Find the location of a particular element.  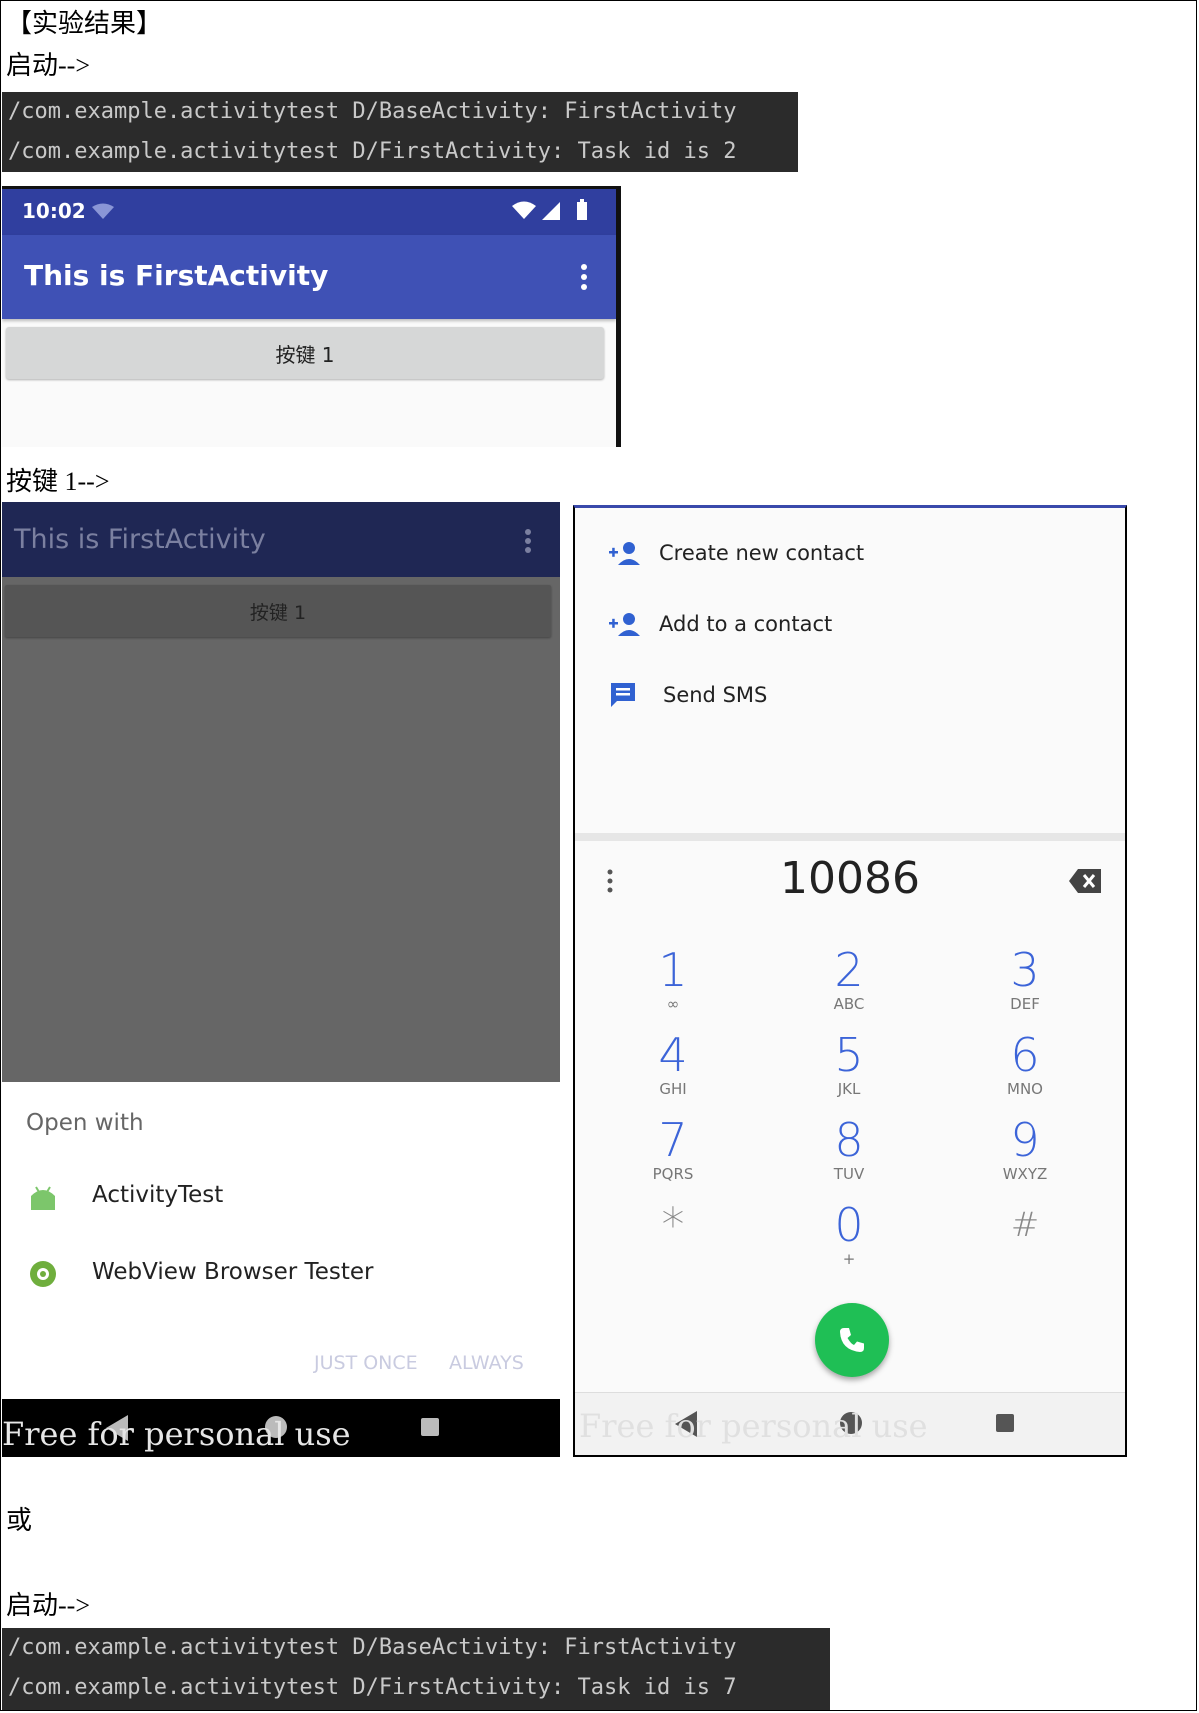

android-gear-icon is located at coordinates (43, 1274).